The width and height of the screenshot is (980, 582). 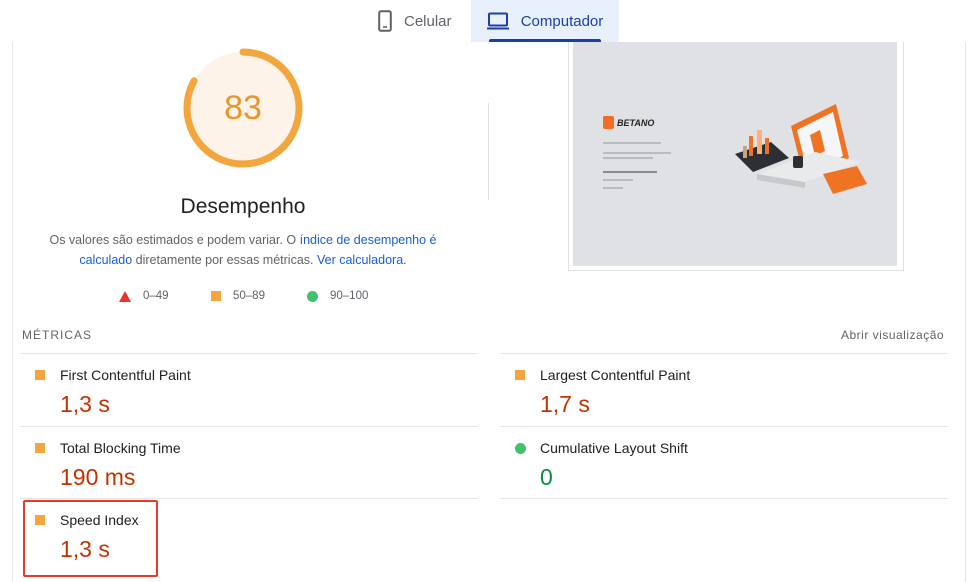 I want to click on final-screenshot: BETANO, so click(x=735, y=154).